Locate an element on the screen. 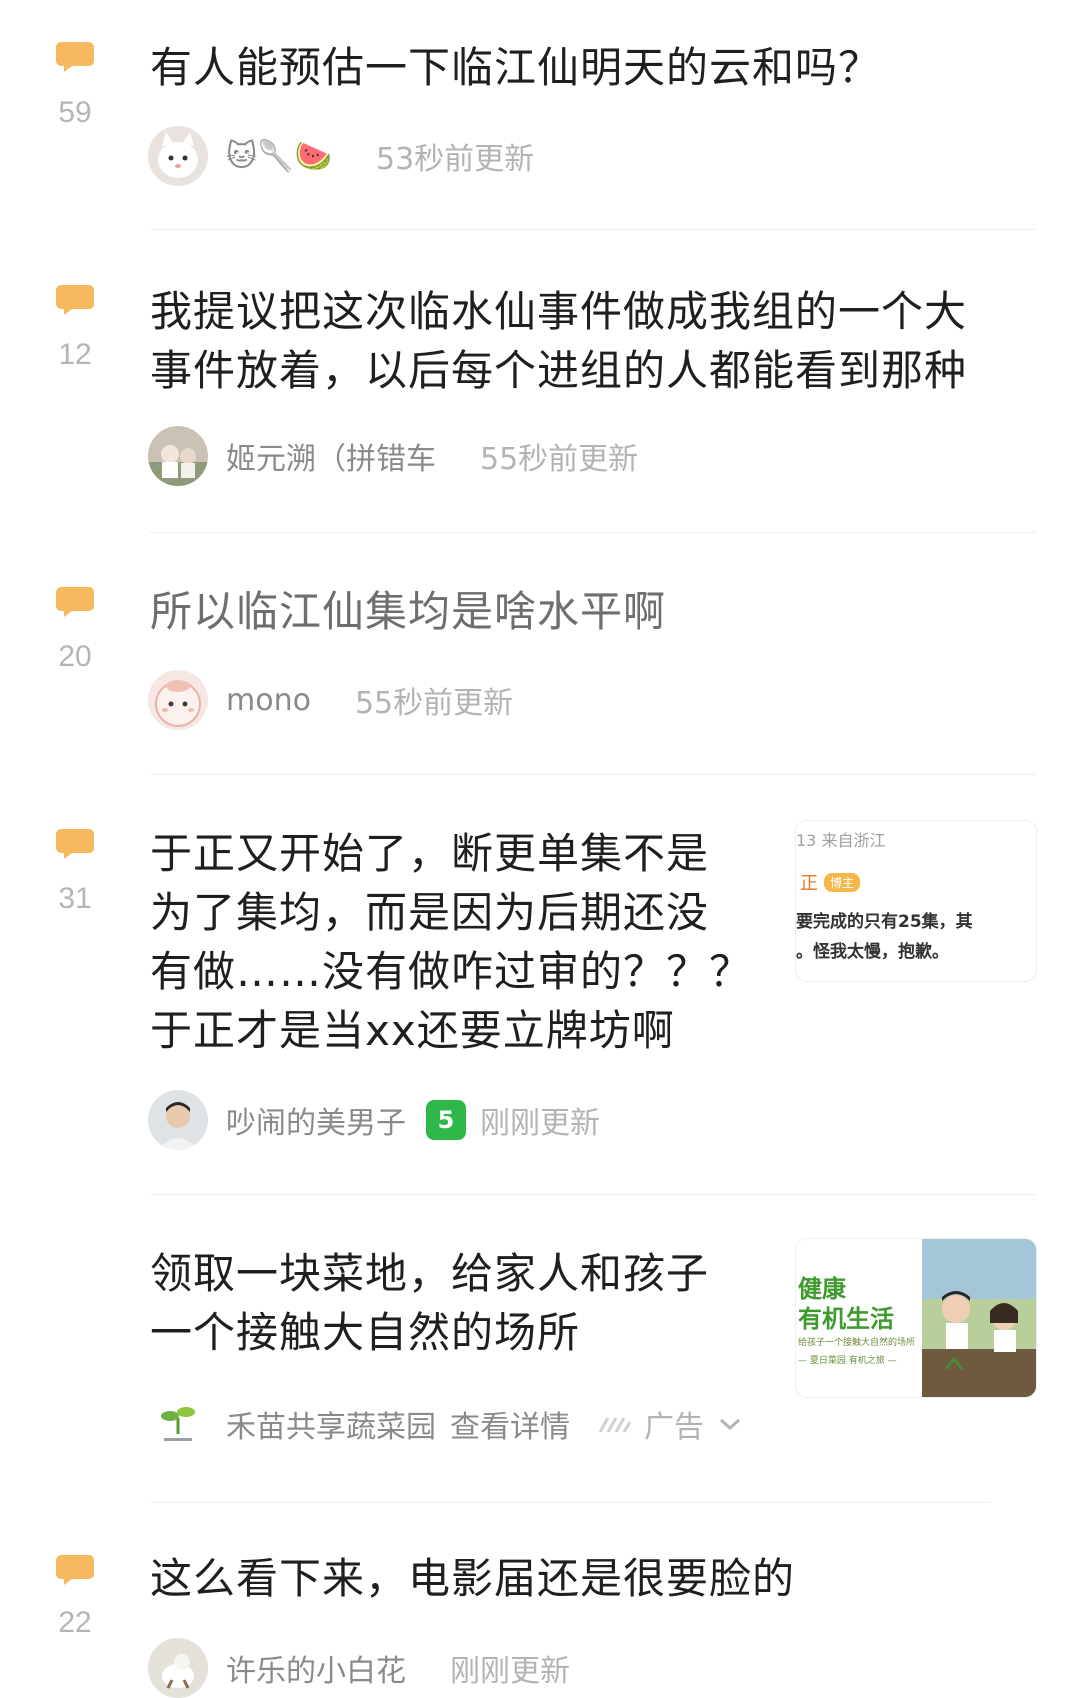  thumb-line: 要完成的只有25集，其 is located at coordinates (884, 922).